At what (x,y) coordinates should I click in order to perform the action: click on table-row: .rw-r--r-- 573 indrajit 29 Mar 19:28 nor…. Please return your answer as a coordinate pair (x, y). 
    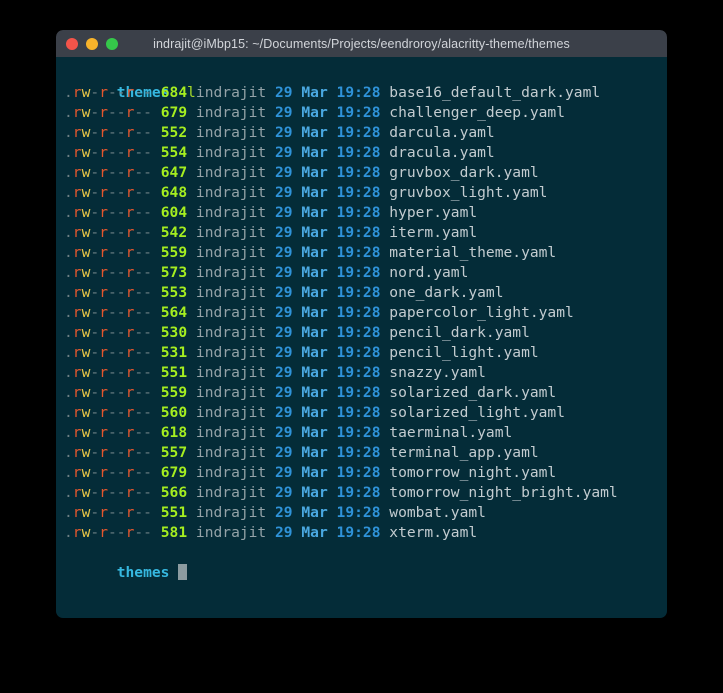
    Looking at the image, I should click on (361, 273).